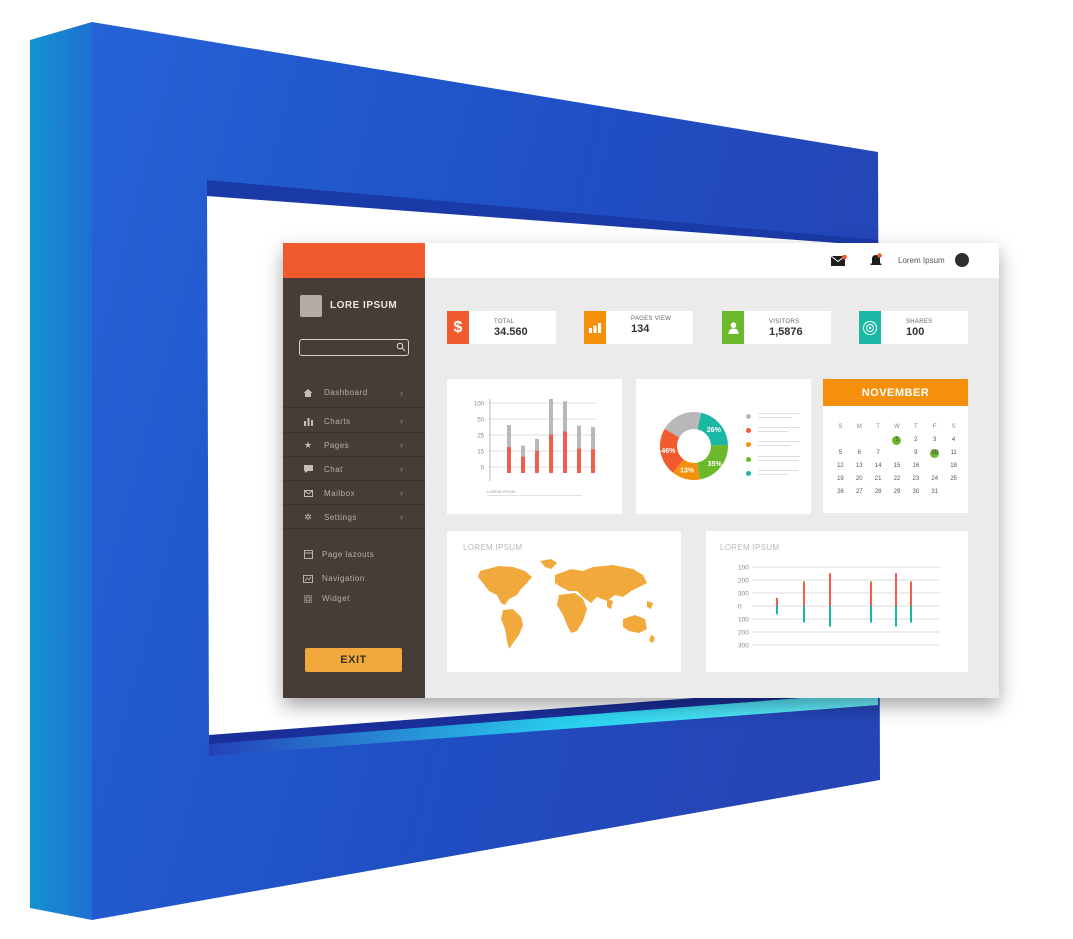 This screenshot has width=1073, height=939. I want to click on donut-label: 13%, so click(687, 471).